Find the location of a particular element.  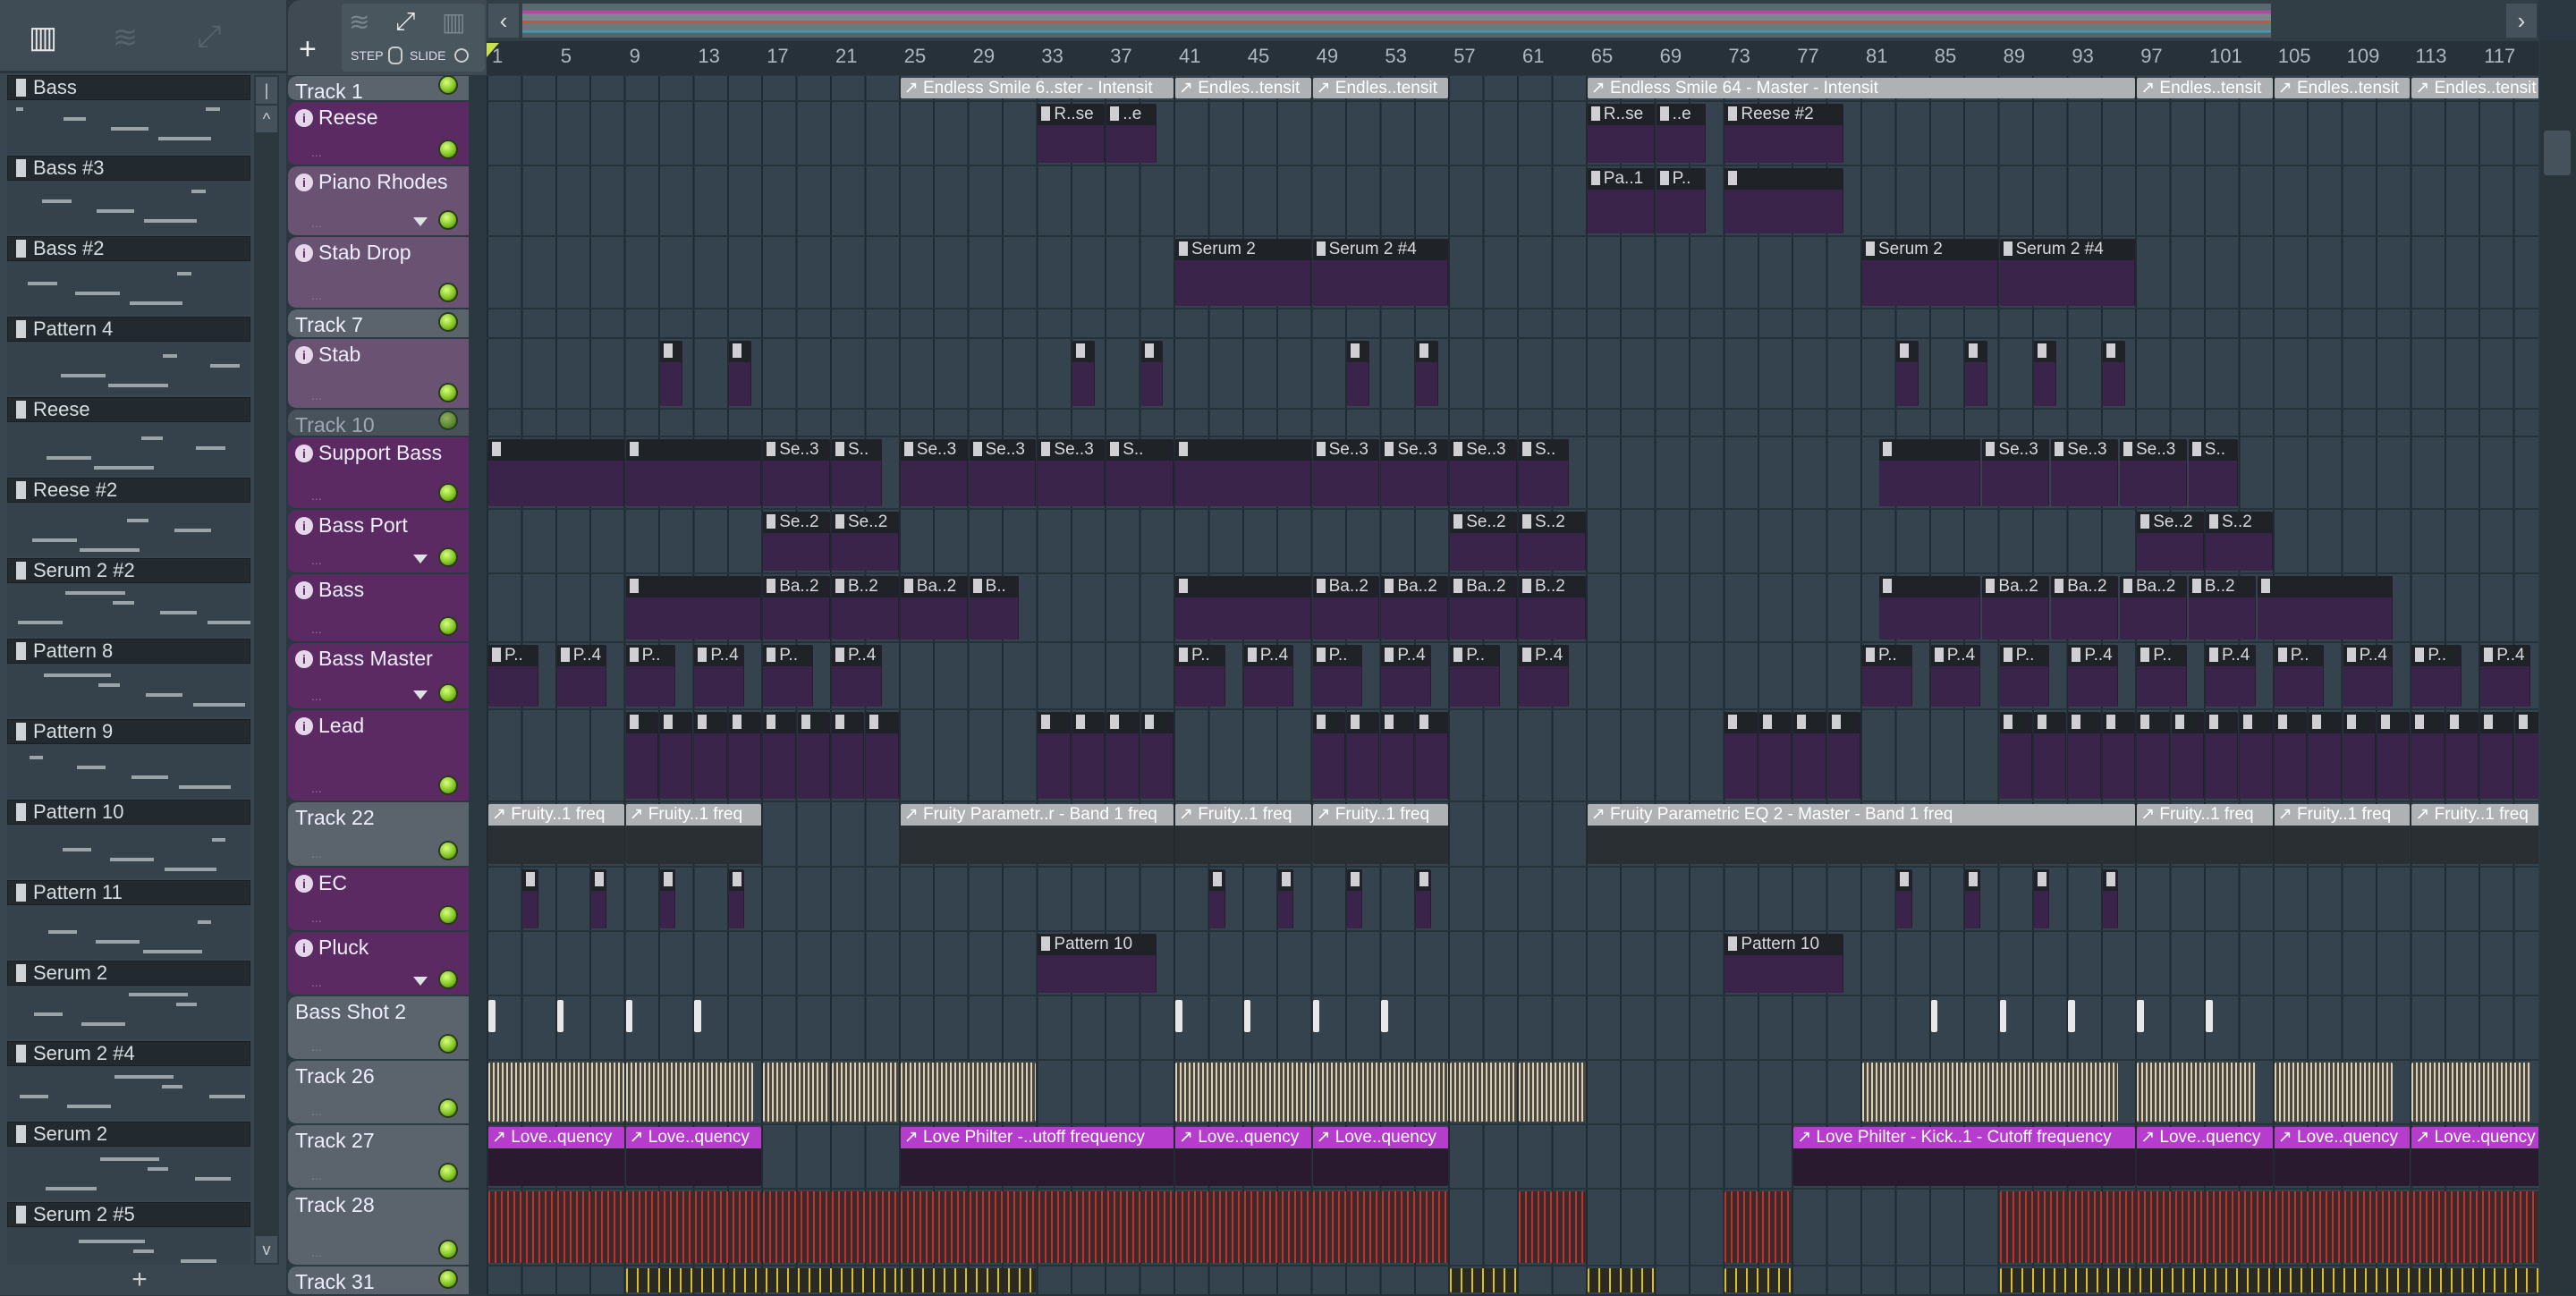

pattern-item-header: Pattern 10 is located at coordinates (128, 812).